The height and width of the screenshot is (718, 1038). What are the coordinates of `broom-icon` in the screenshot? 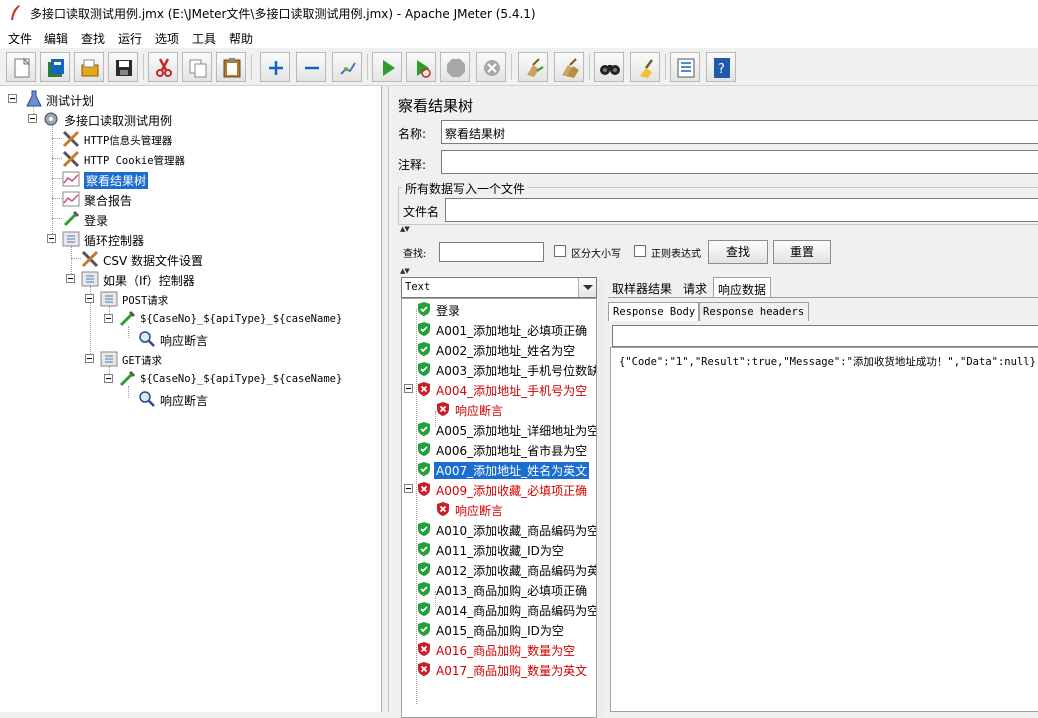 It's located at (646, 68).